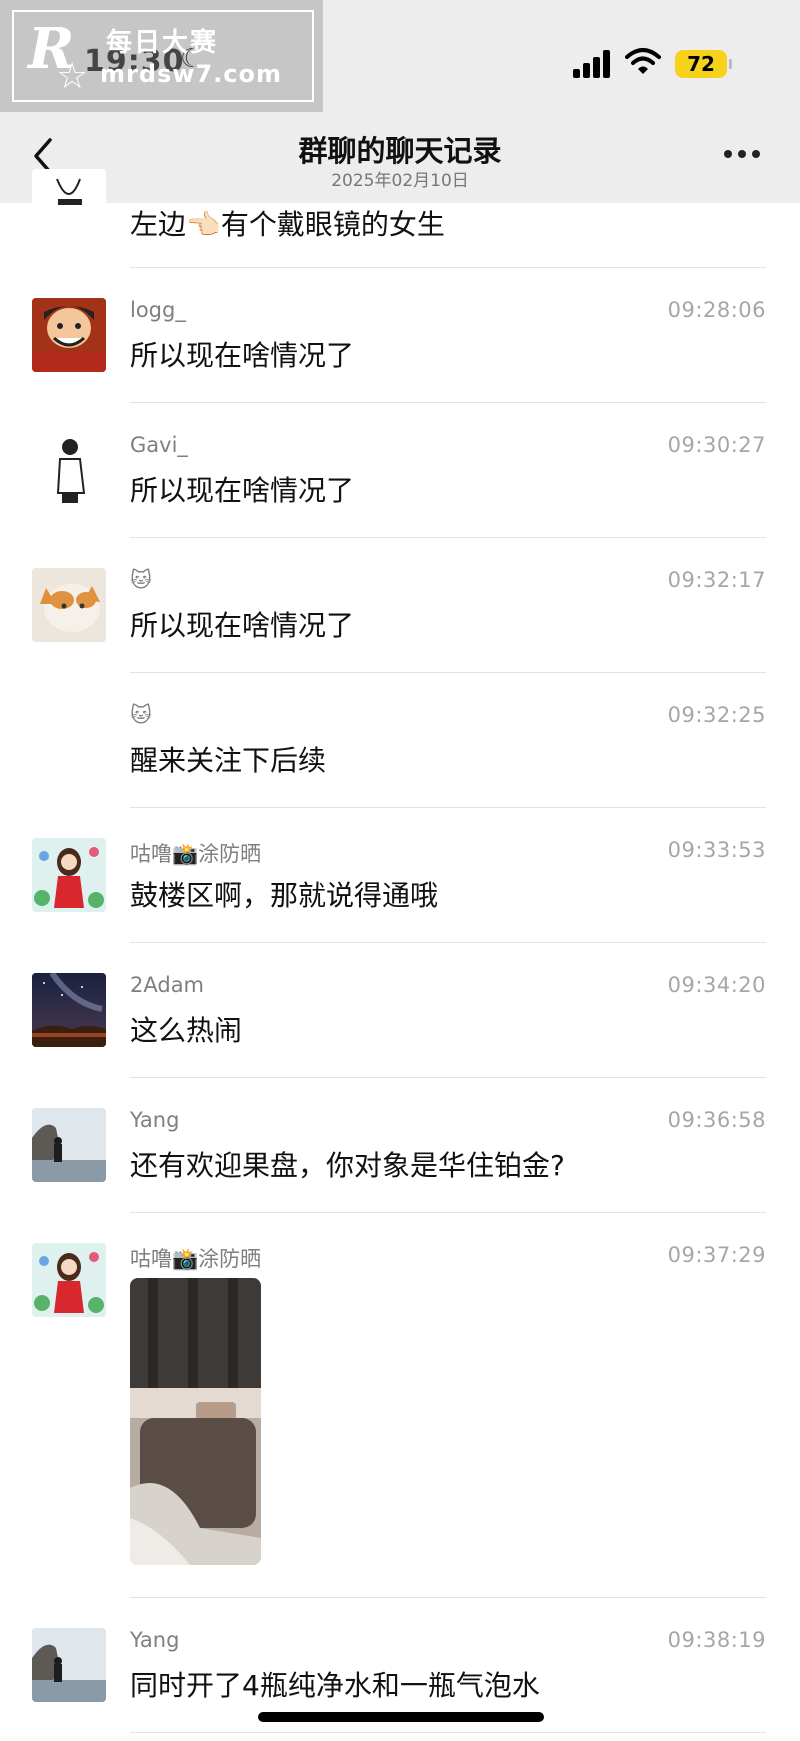 This screenshot has height=1741, width=800. What do you see at coordinates (400, 181) in the screenshot?
I see `chat-date: 2025年02月10日` at bounding box center [400, 181].